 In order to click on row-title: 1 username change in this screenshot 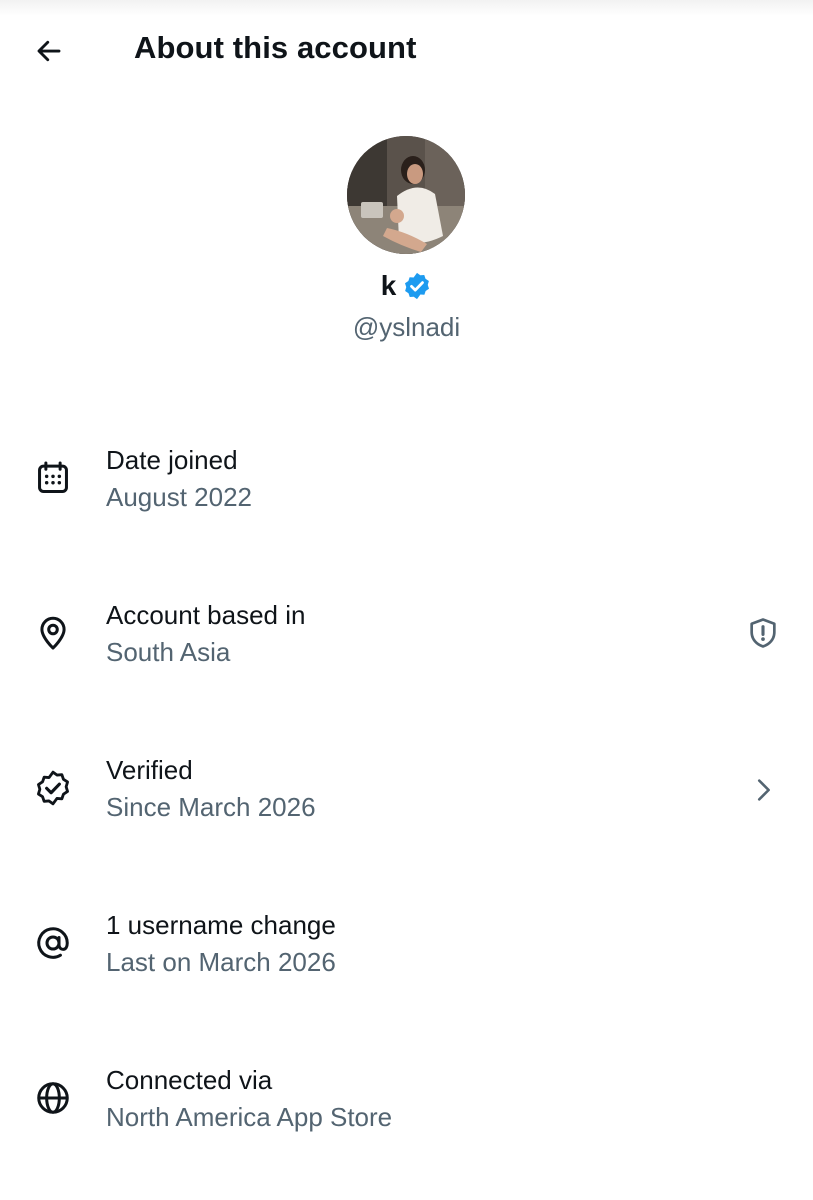, I will do `click(221, 925)`.